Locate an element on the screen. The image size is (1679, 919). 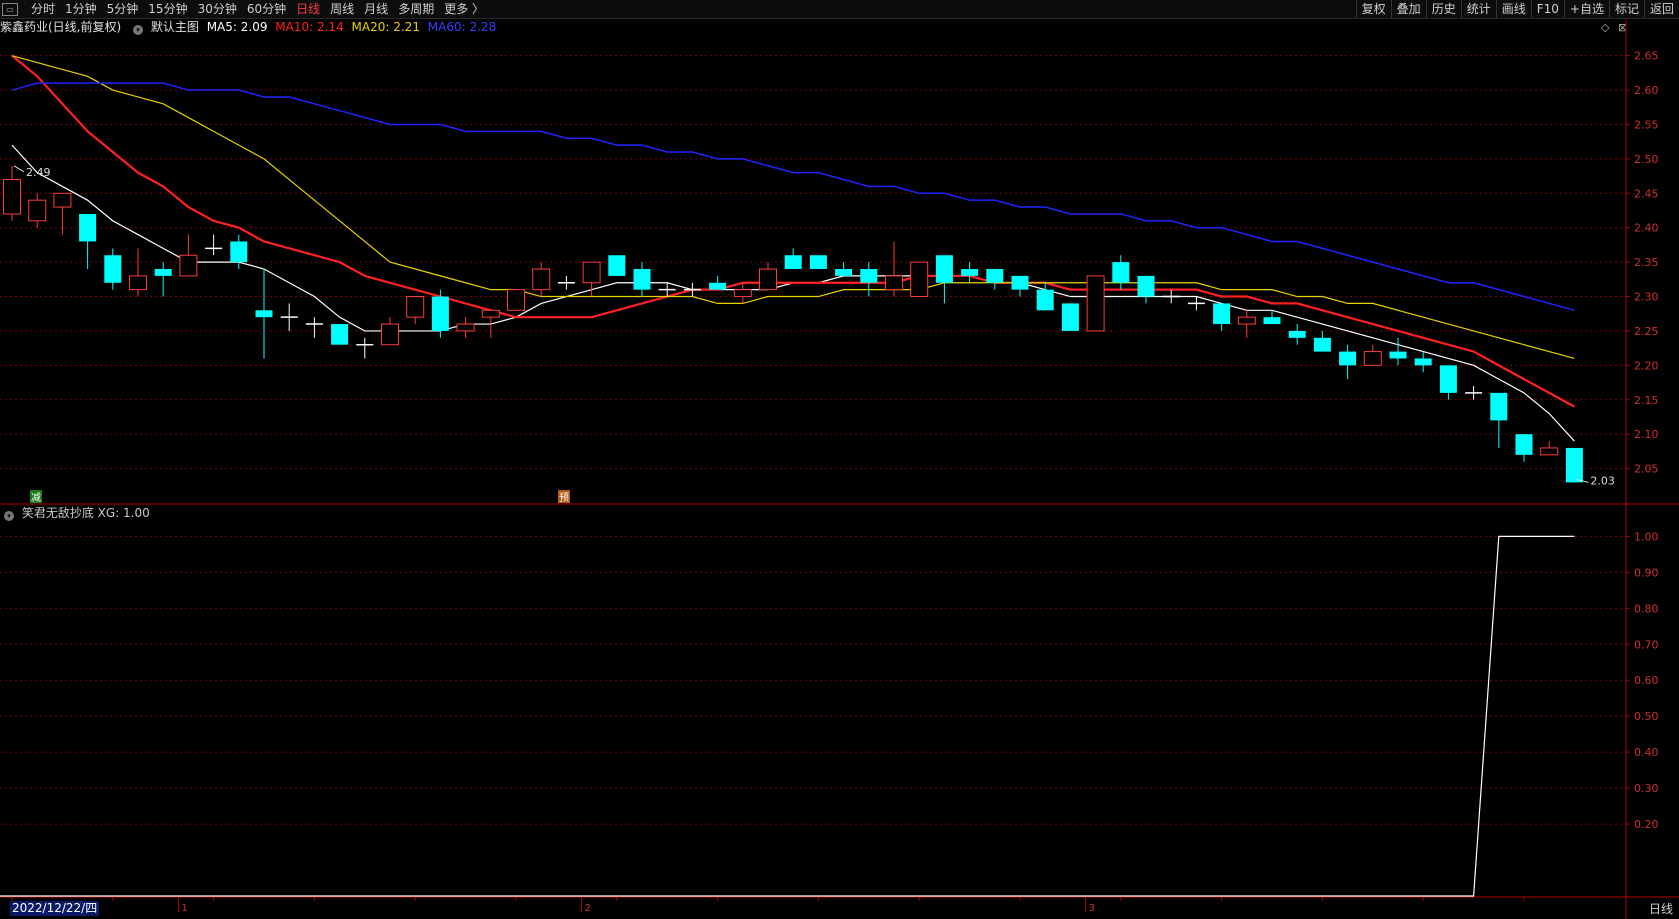
main-tick-label: 2.60 is located at coordinates (1646, 90).